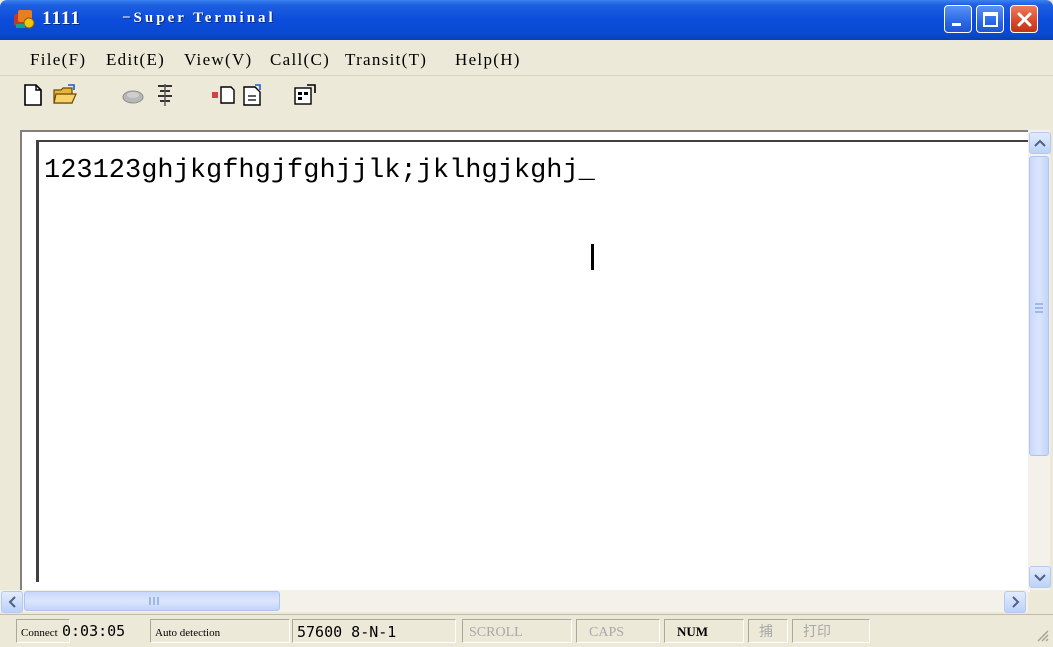 The width and height of the screenshot is (1053, 647). I want to click on chevron-left-icon, so click(12, 602).